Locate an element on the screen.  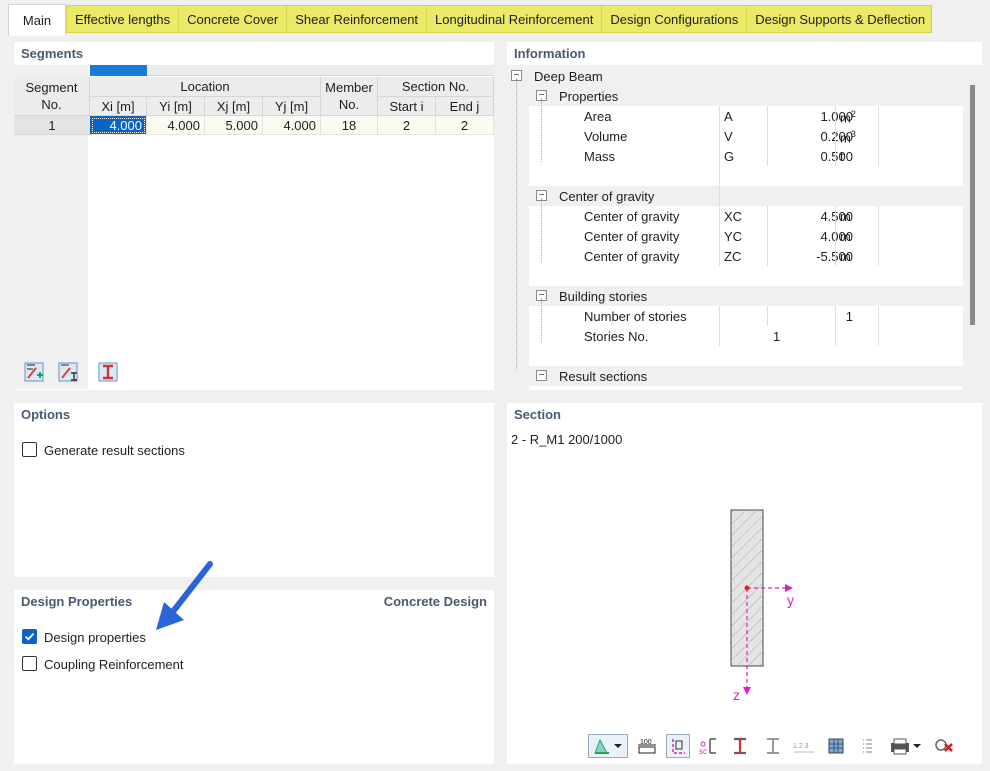
tree-group-properties: − Properties is located at coordinates (735, 96).